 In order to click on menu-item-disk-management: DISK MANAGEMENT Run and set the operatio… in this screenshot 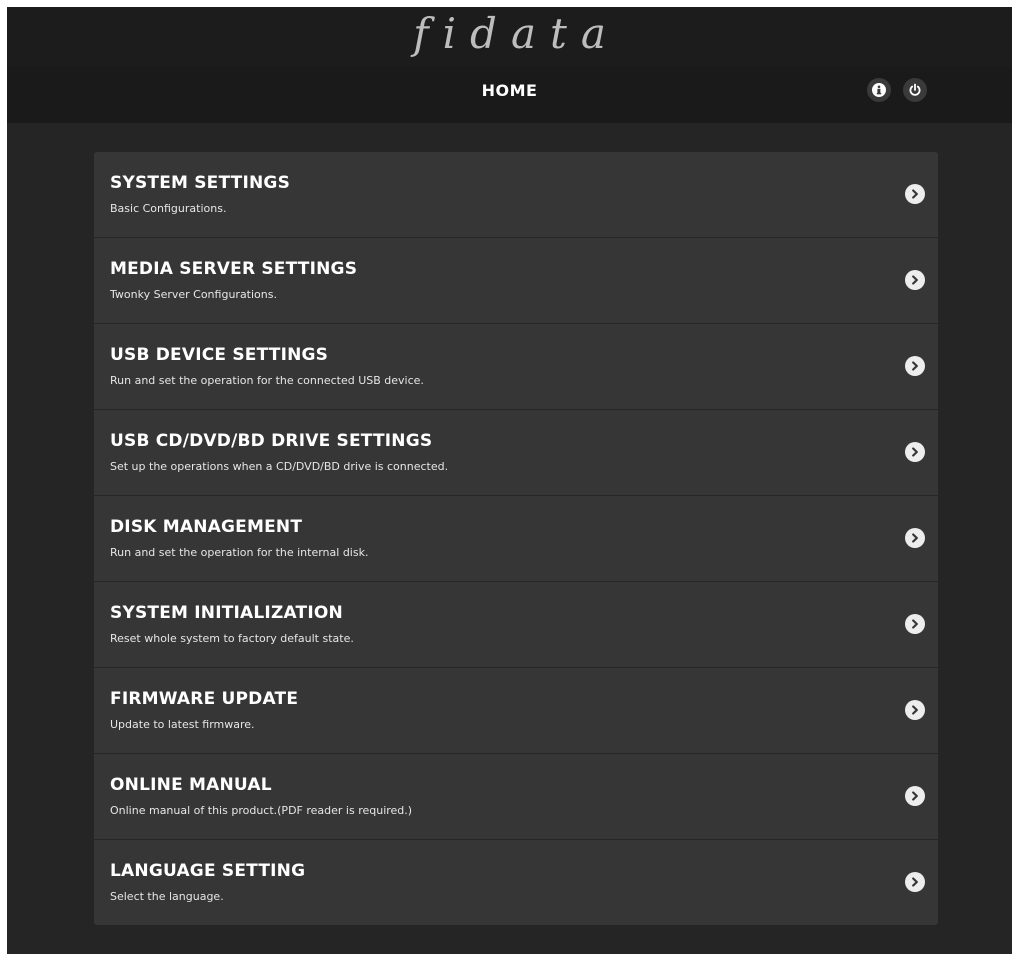, I will do `click(516, 539)`.